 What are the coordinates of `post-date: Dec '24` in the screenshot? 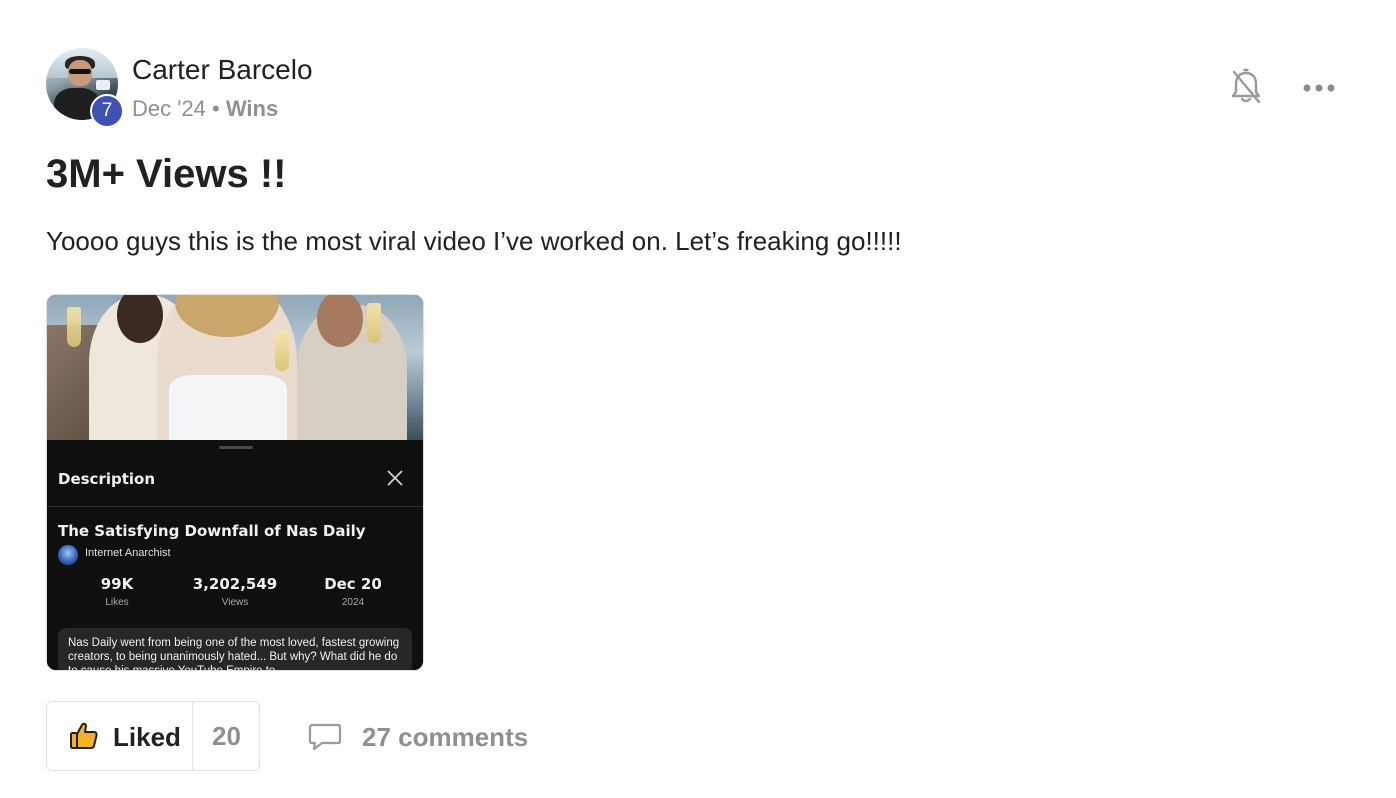 It's located at (169, 108).